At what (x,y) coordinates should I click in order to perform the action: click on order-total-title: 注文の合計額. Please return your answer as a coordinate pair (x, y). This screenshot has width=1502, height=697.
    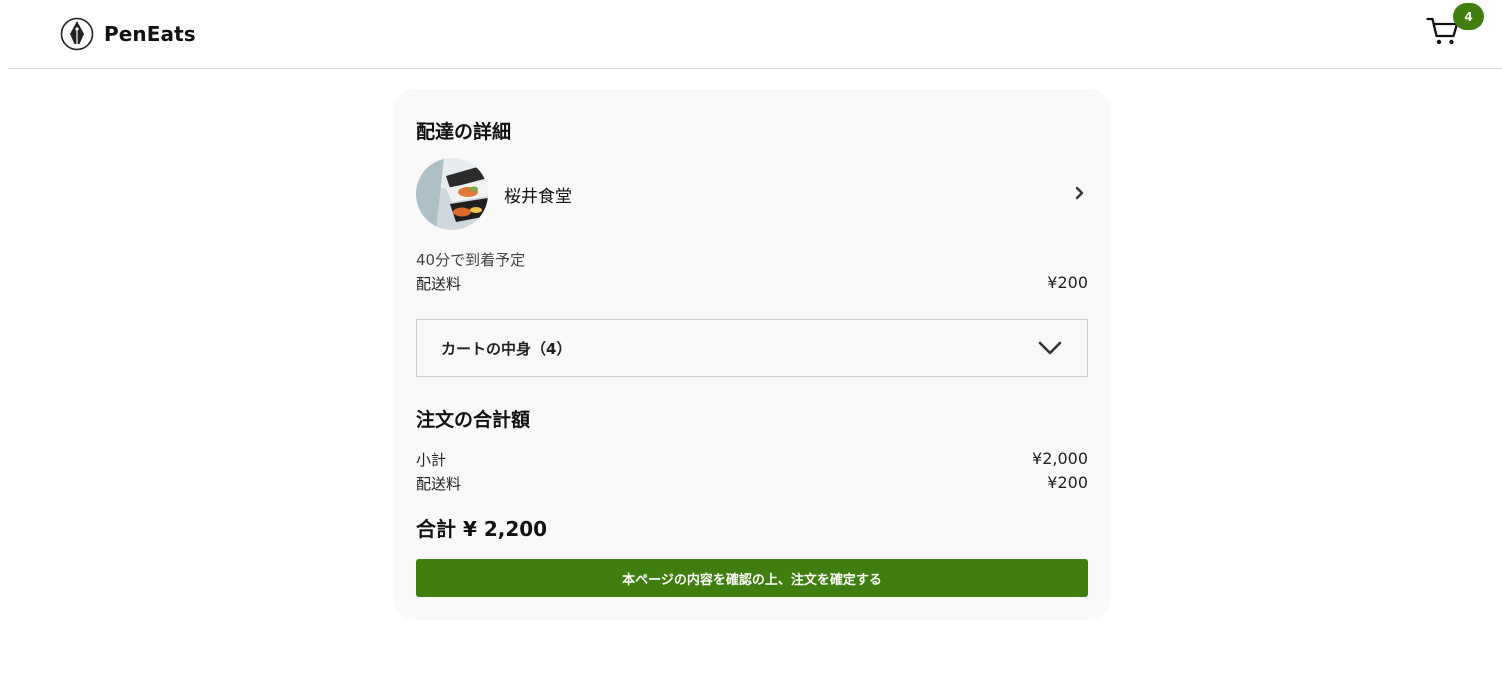
    Looking at the image, I should click on (473, 420).